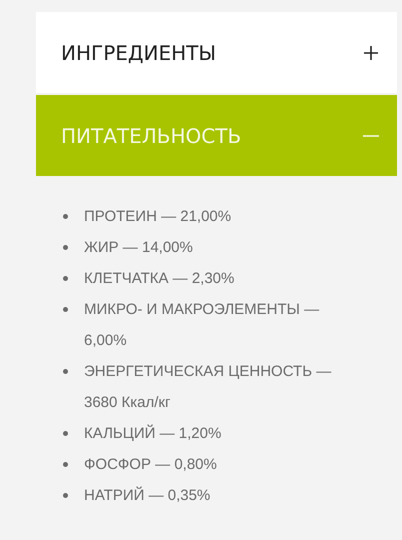 The height and width of the screenshot is (540, 402). I want to click on nutrient-text: ПРОТЕИН — 21,00%, so click(158, 217).